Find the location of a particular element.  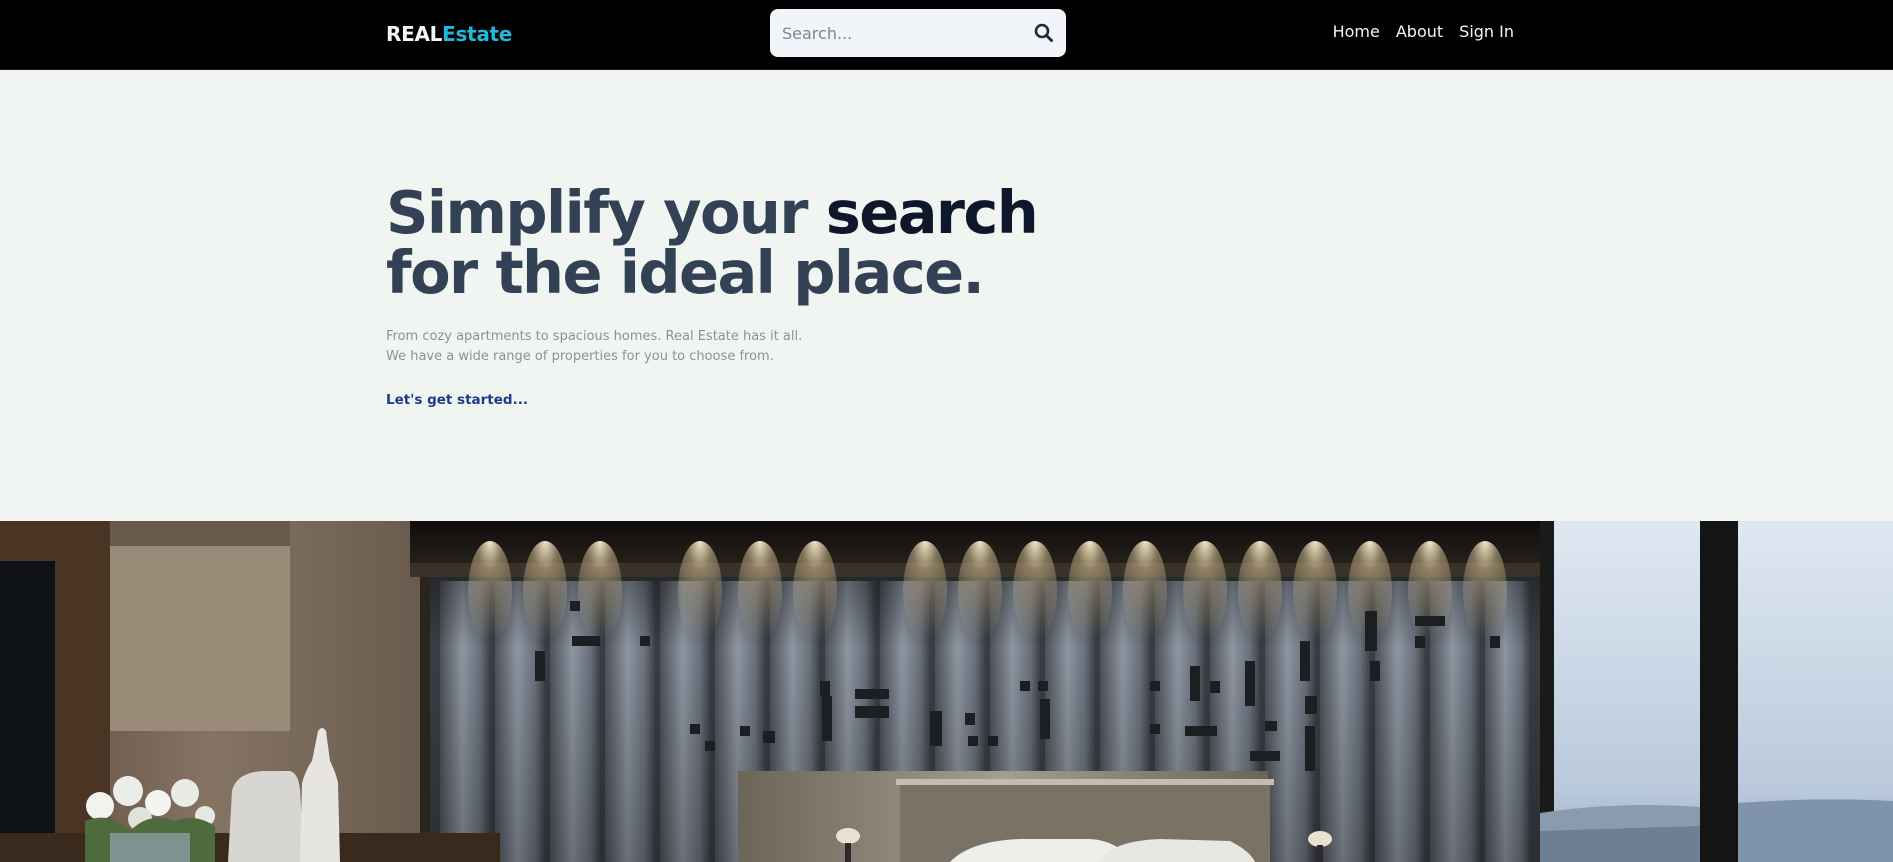

search-icon is located at coordinates (1043, 32).